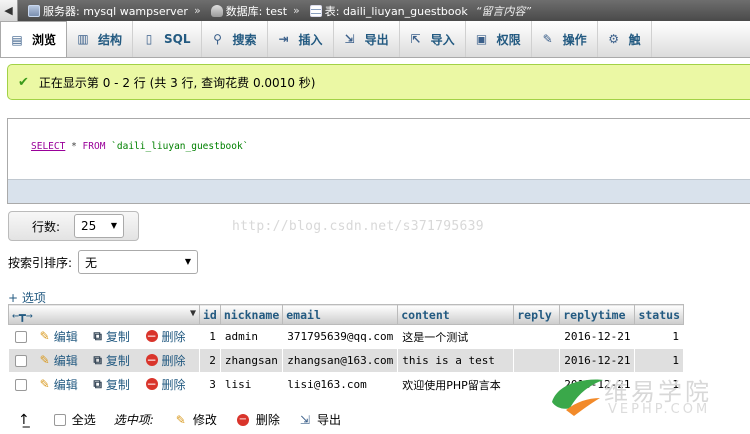  I want to click on triggers-icon: ⚙, so click(613, 39).